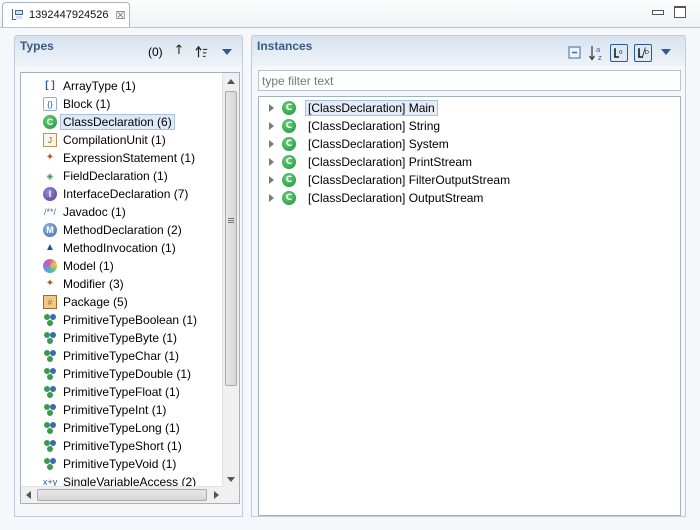 The image size is (700, 530). I want to click on types-list-item-label: MethodInvocation (1), so click(119, 248).